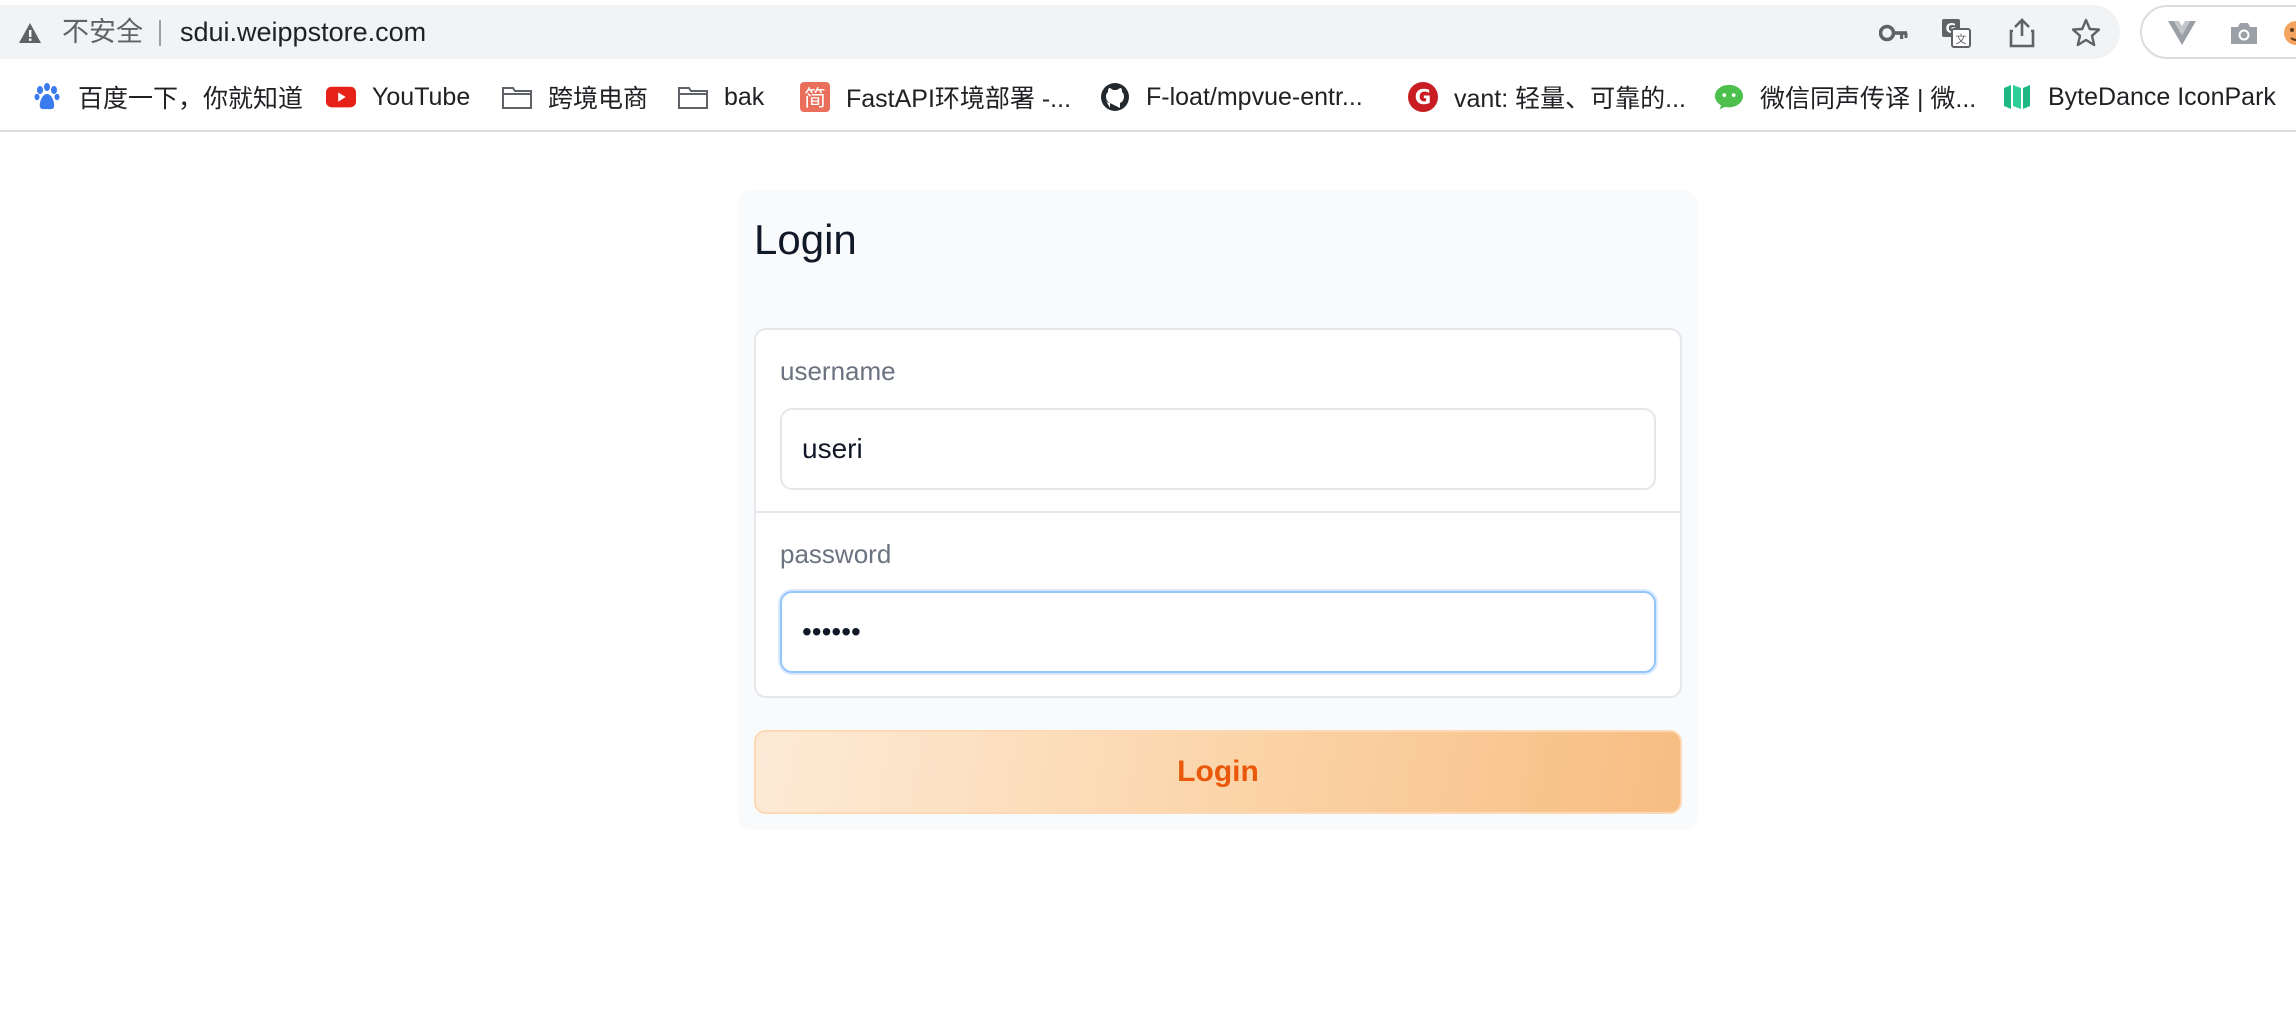 The width and height of the screenshot is (2296, 1032). I want to click on youtube-icon, so click(341, 97).